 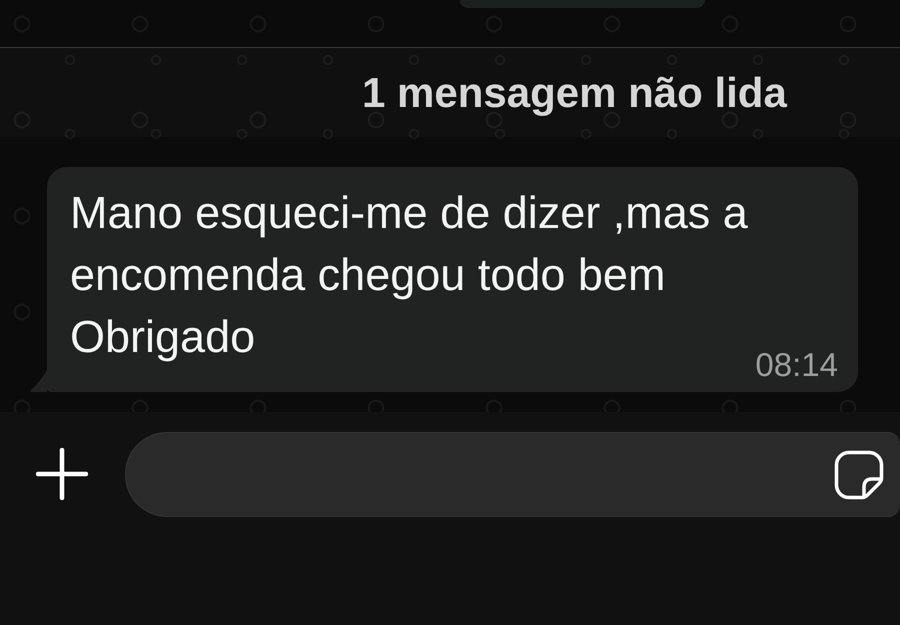 I want to click on plus-icon, so click(x=62, y=474).